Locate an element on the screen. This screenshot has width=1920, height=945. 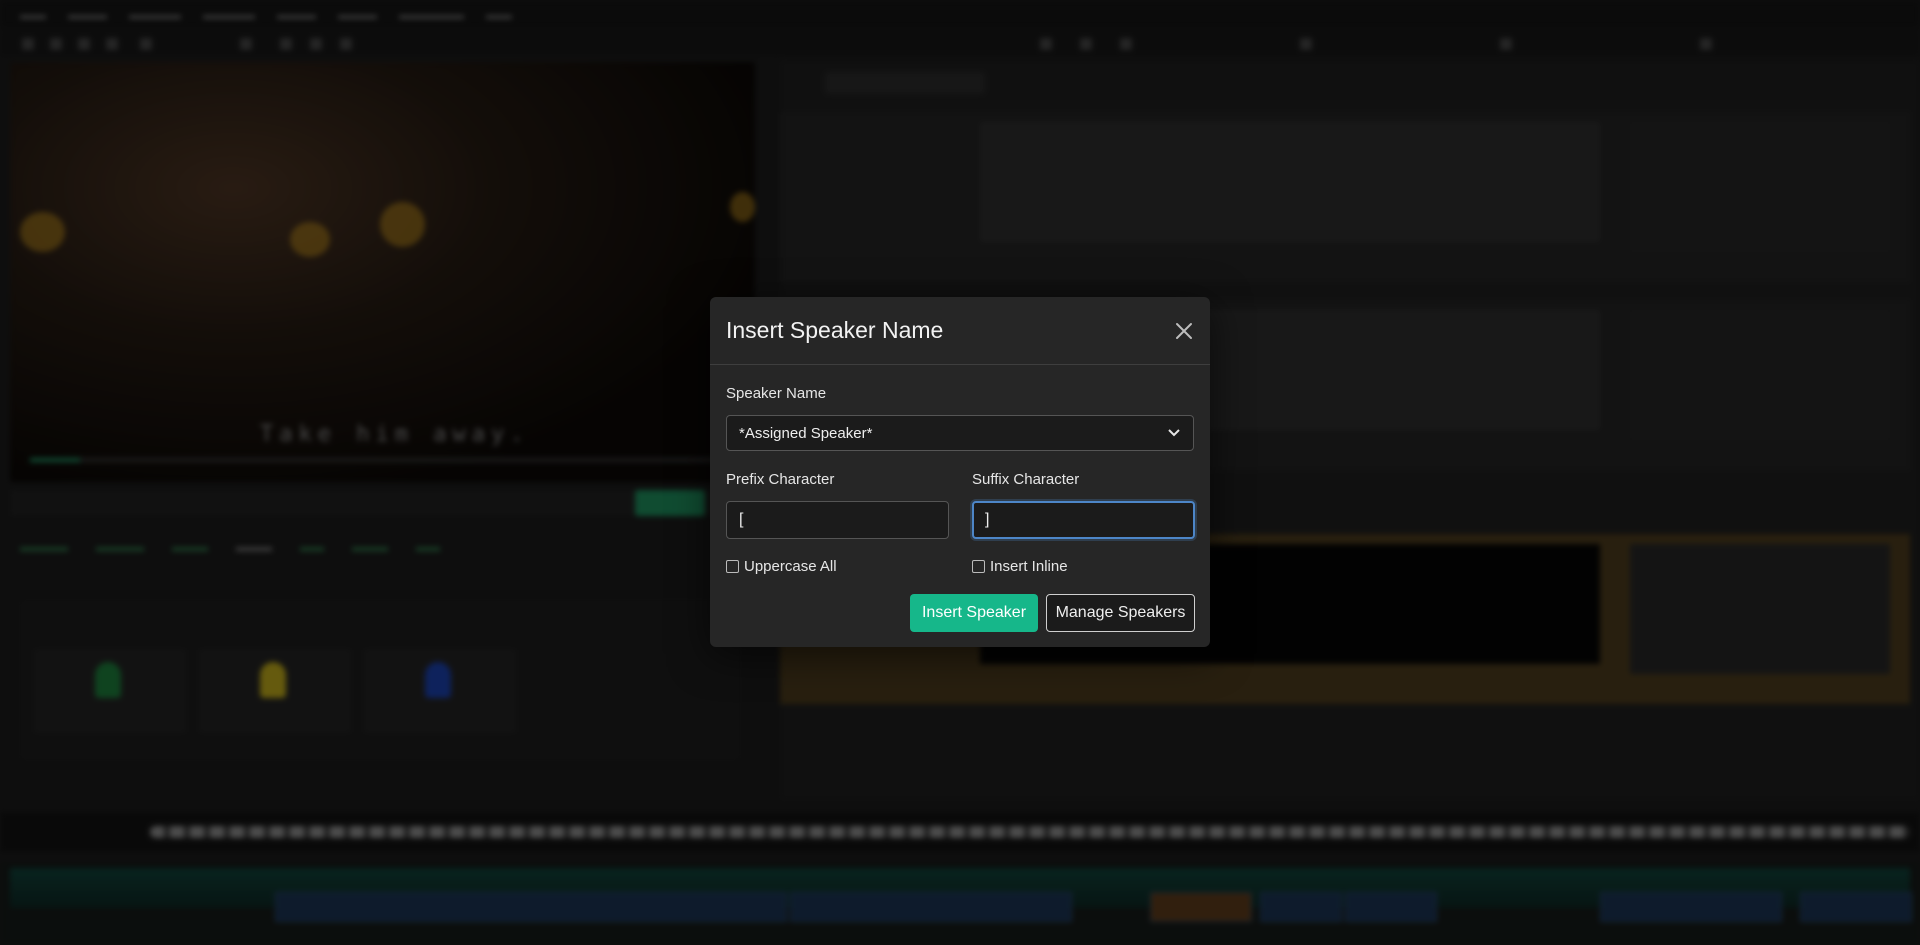
suffix-label: Suffix Character is located at coordinates (1026, 479).